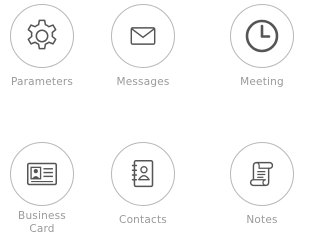 The image size is (320, 246). I want to click on business-card-label: Business Card, so click(42, 222).